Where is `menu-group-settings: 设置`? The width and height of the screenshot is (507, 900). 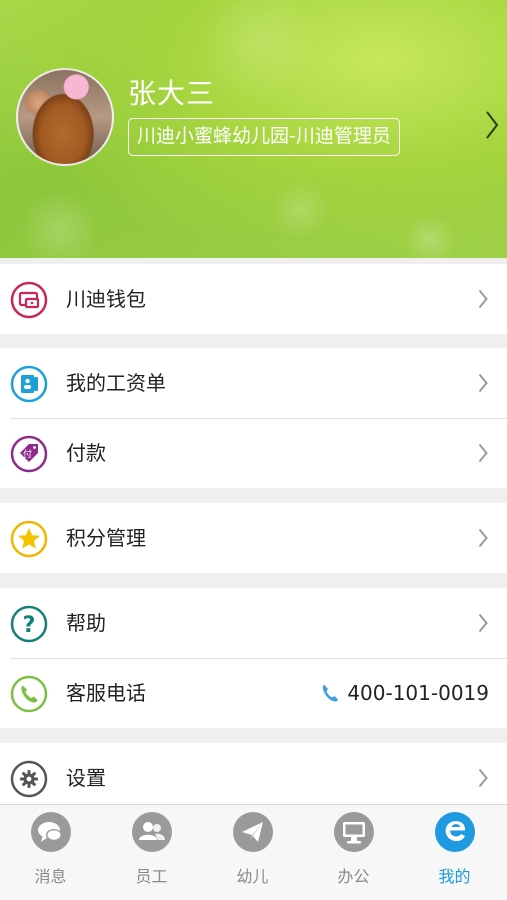
menu-group-settings: 设置 is located at coordinates (253, 778).